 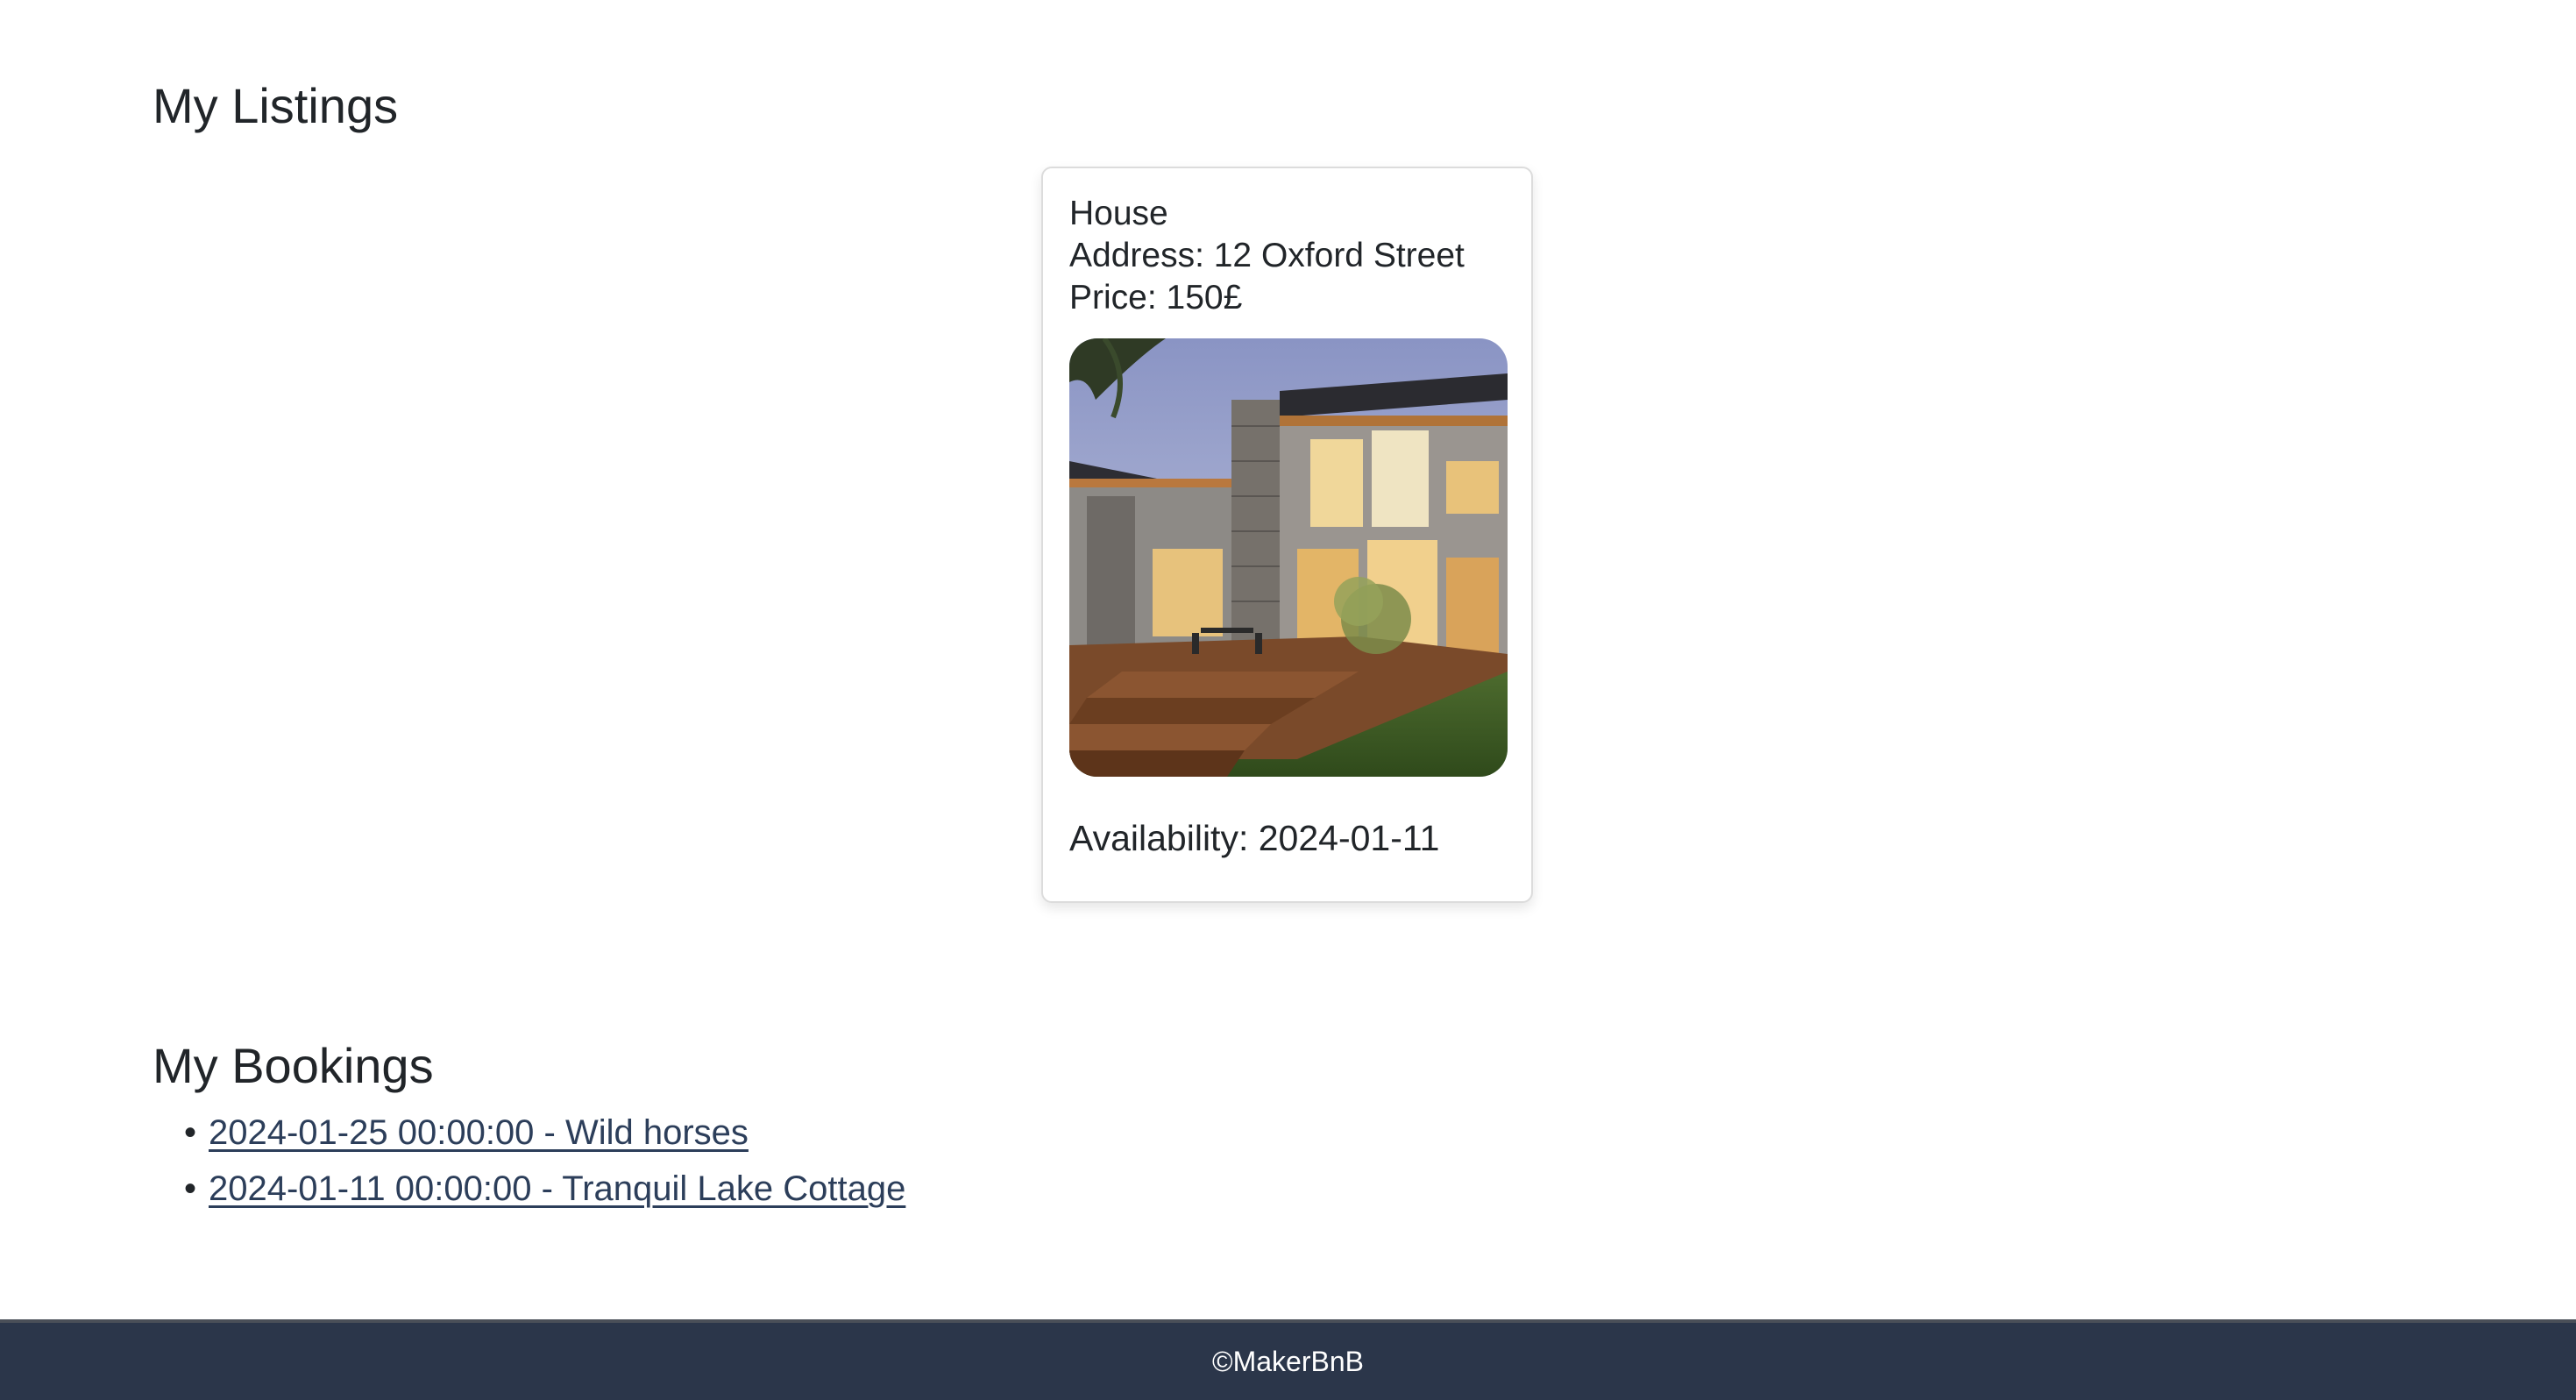 I want to click on listing-address: Address: 12 Oxford Street, so click(x=1267, y=256).